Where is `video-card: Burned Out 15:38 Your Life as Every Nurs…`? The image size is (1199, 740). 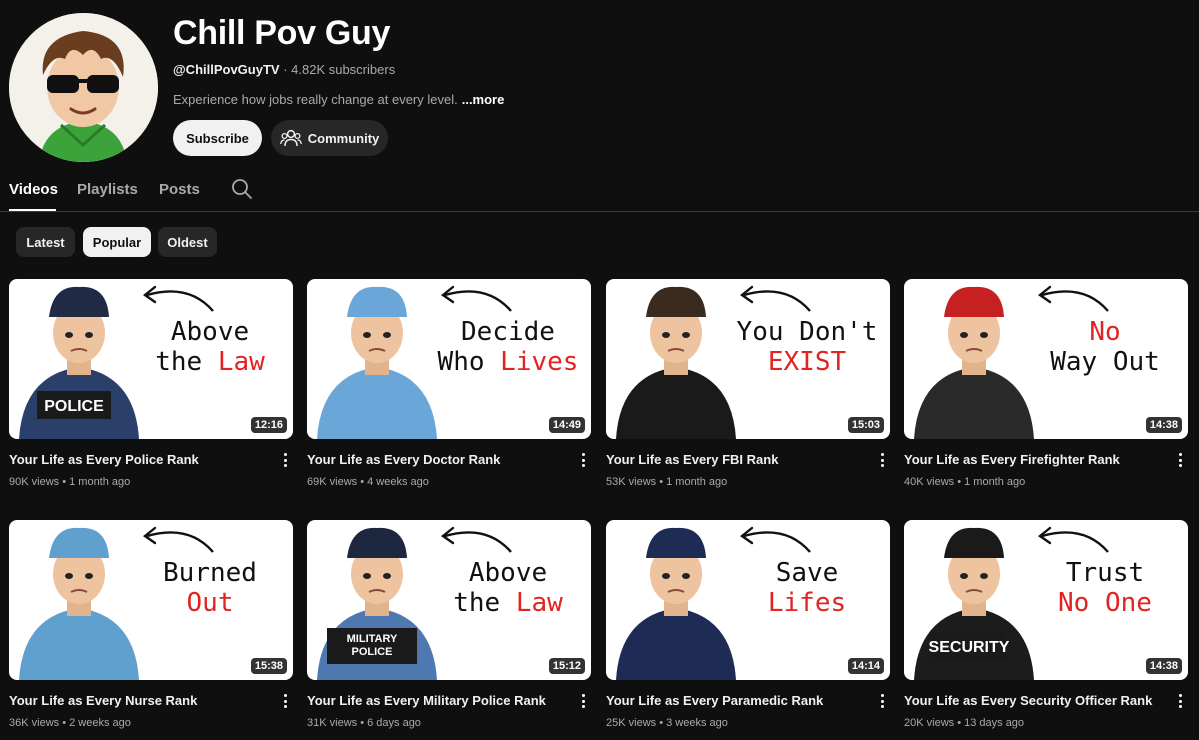
video-card: Burned Out 15:38 Your Life as Every Nurs… is located at coordinates (151, 625).